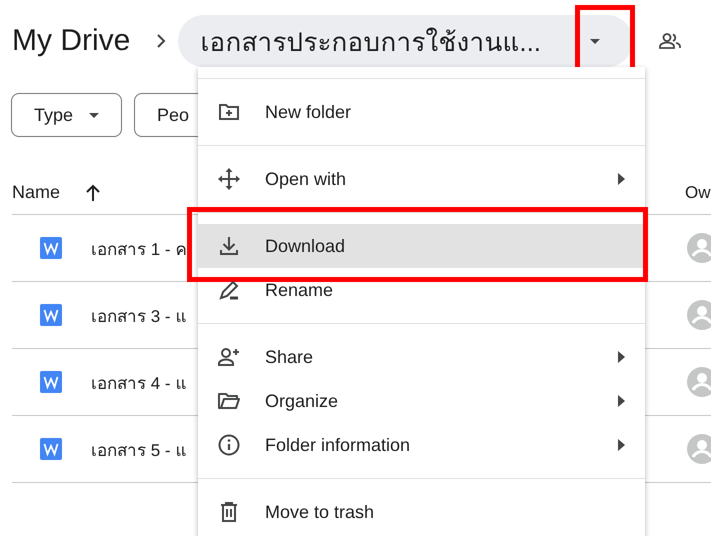  What do you see at coordinates (161, 41) in the screenshot?
I see `chevron-icon` at bounding box center [161, 41].